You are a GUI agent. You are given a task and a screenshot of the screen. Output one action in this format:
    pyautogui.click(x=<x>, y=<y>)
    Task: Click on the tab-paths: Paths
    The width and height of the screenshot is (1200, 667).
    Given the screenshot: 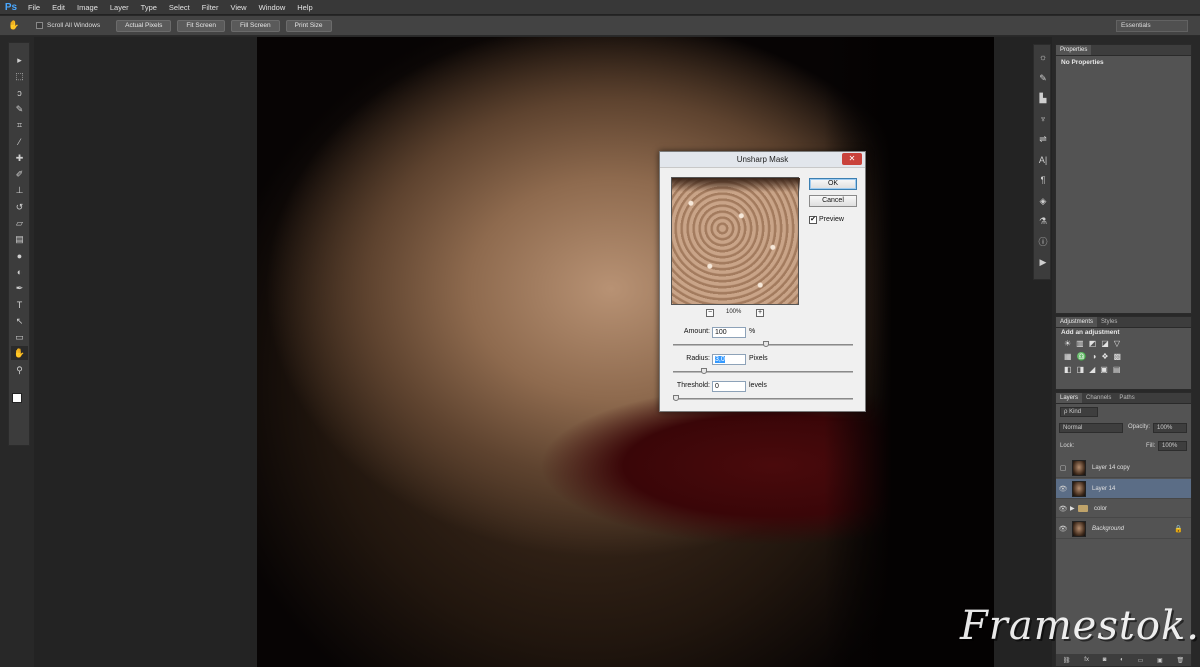 What is the action you would take?
    pyautogui.click(x=1126, y=398)
    